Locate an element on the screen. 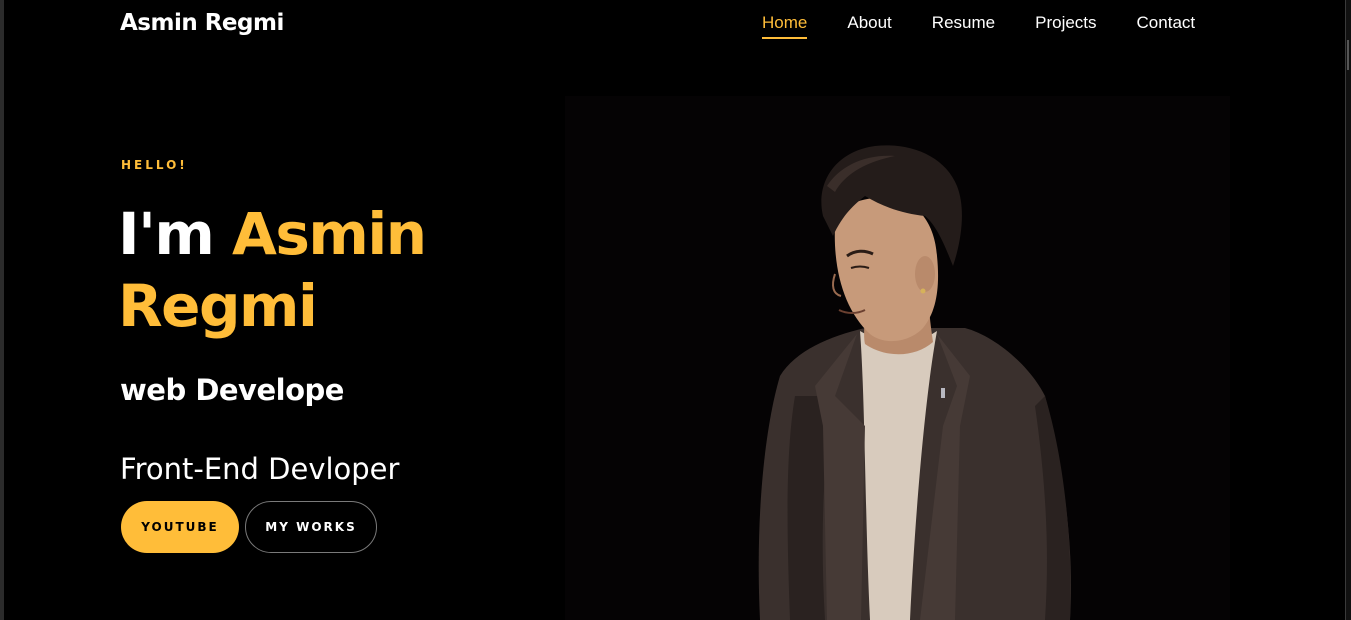  nav-resume-link: Resume is located at coordinates (963, 26).